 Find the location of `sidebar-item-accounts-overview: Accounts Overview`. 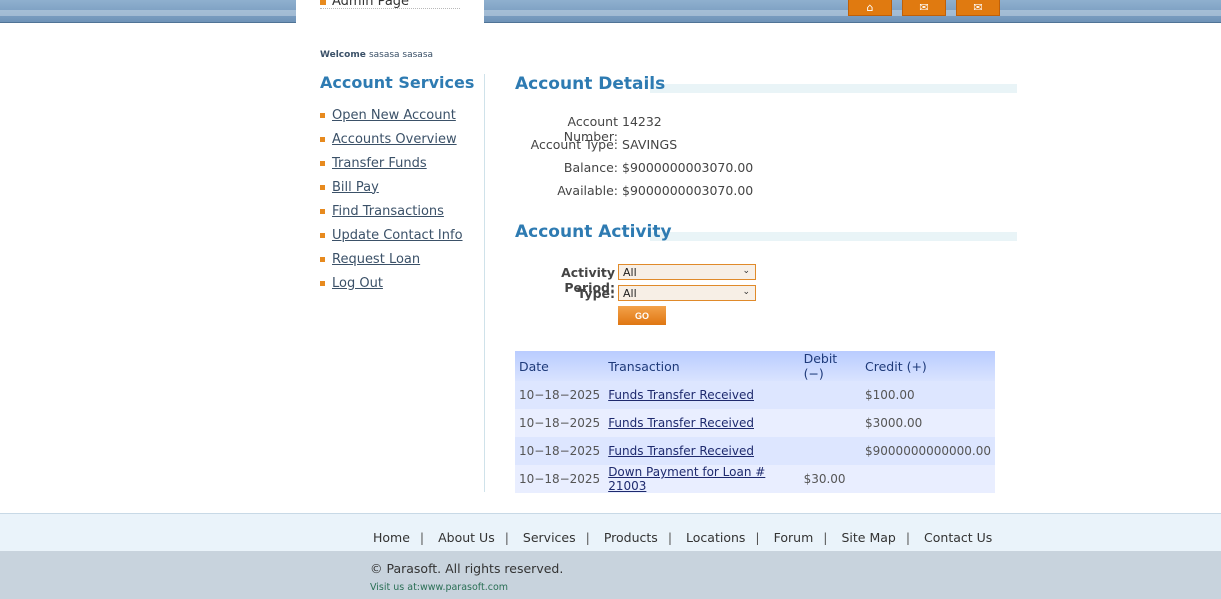

sidebar-item-accounts-overview: Accounts Overview is located at coordinates (391, 139).